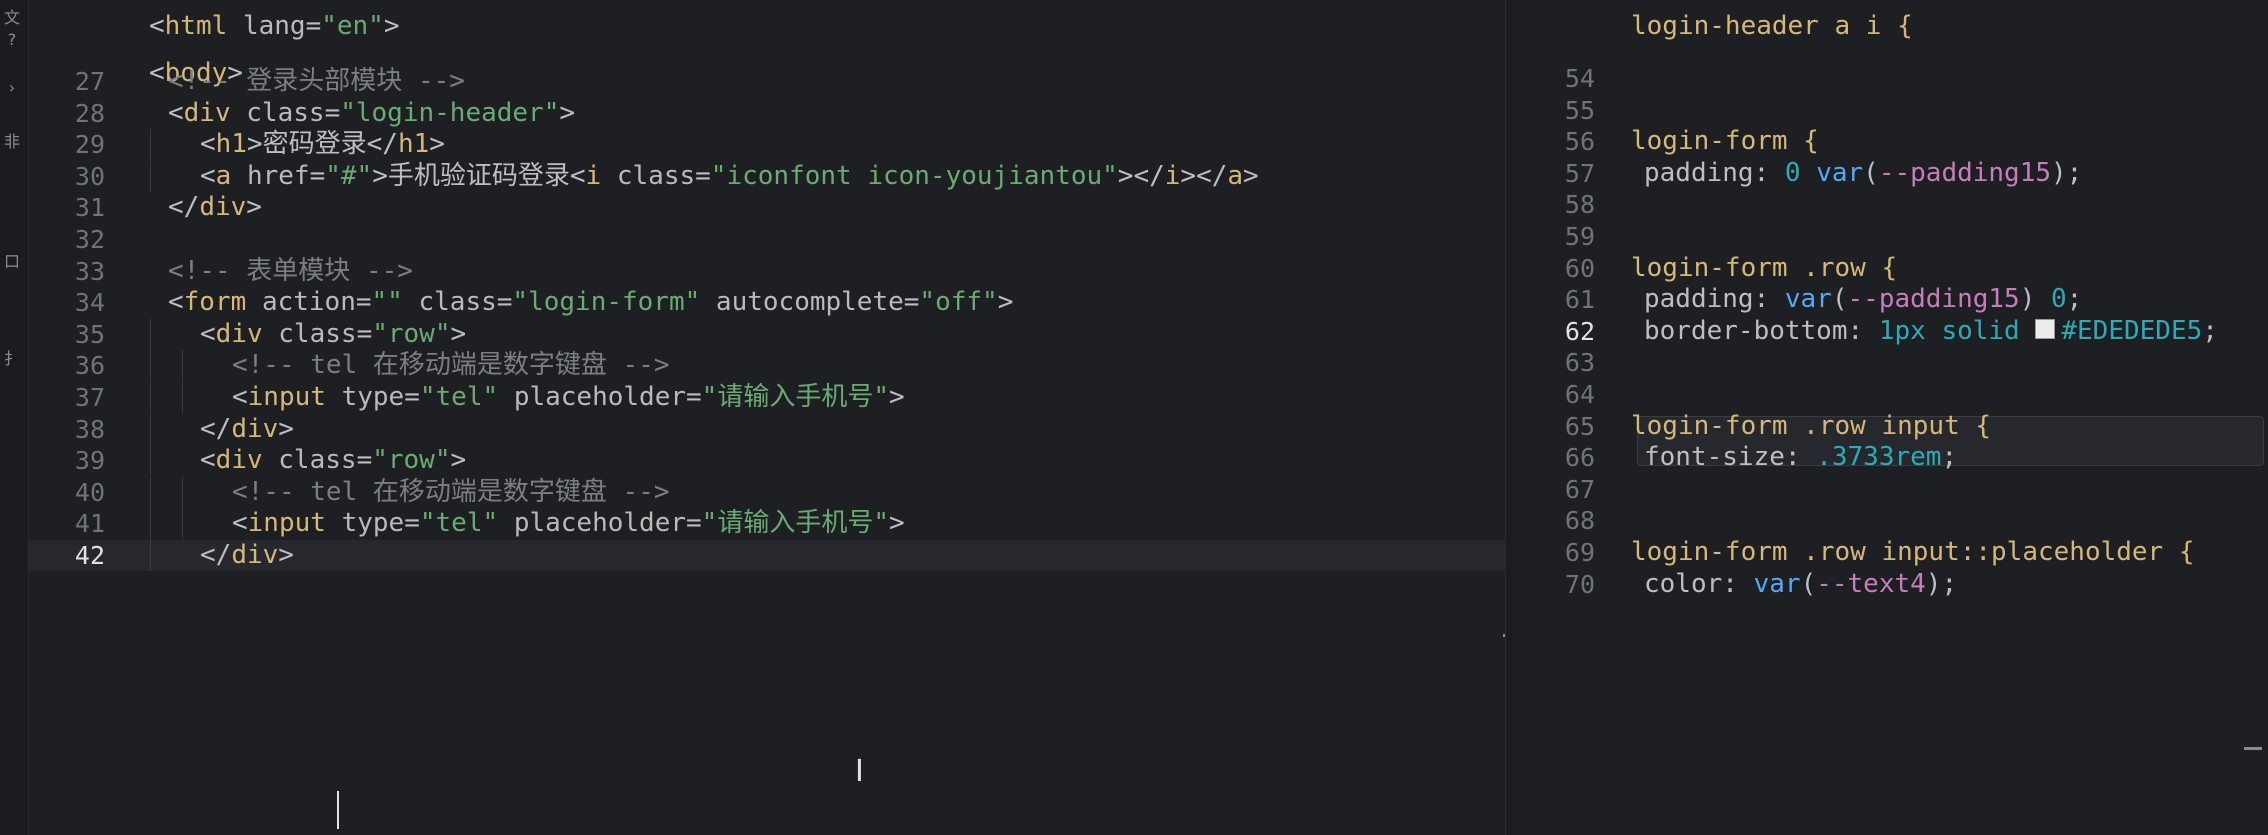  Describe the element at coordinates (770, 207) in the screenshot. I see `code-line: 31 </div>` at that location.